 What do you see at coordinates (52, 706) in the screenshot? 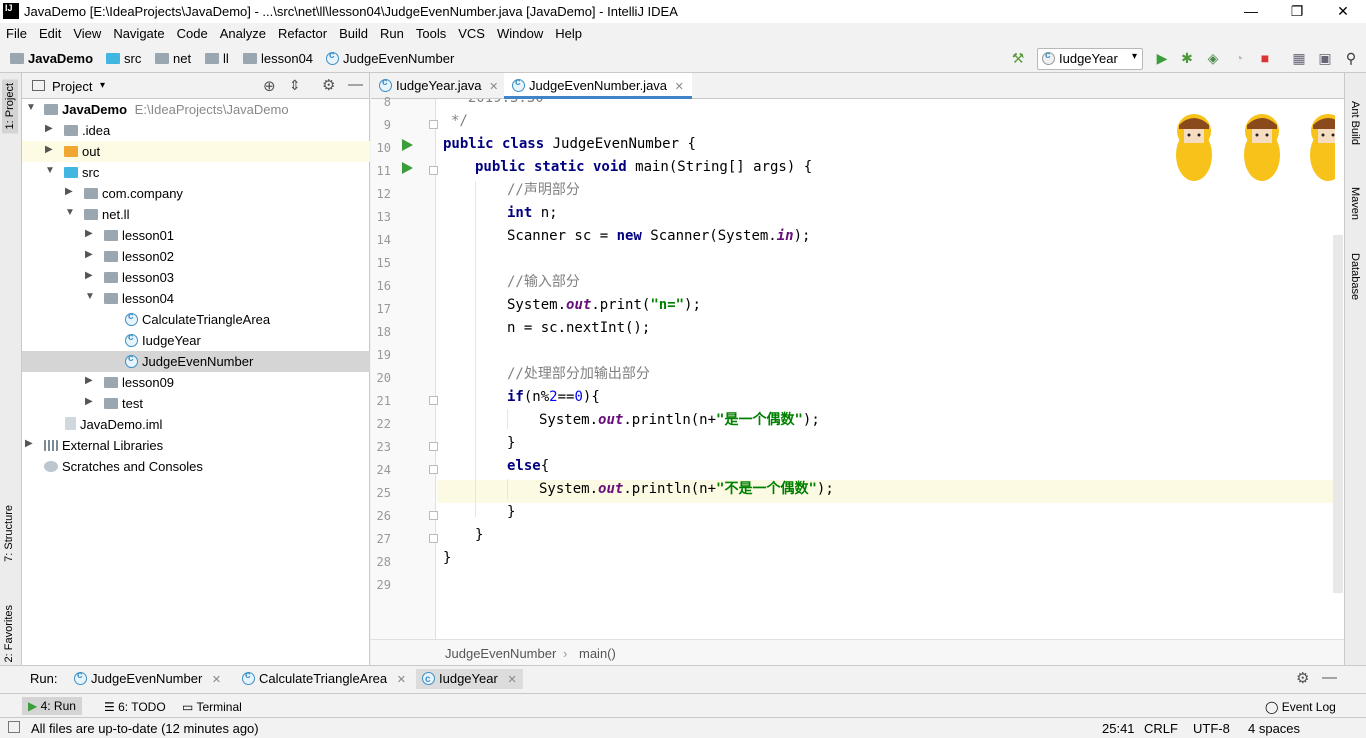
I see `tab-run: ▶ 4: Run` at bounding box center [52, 706].